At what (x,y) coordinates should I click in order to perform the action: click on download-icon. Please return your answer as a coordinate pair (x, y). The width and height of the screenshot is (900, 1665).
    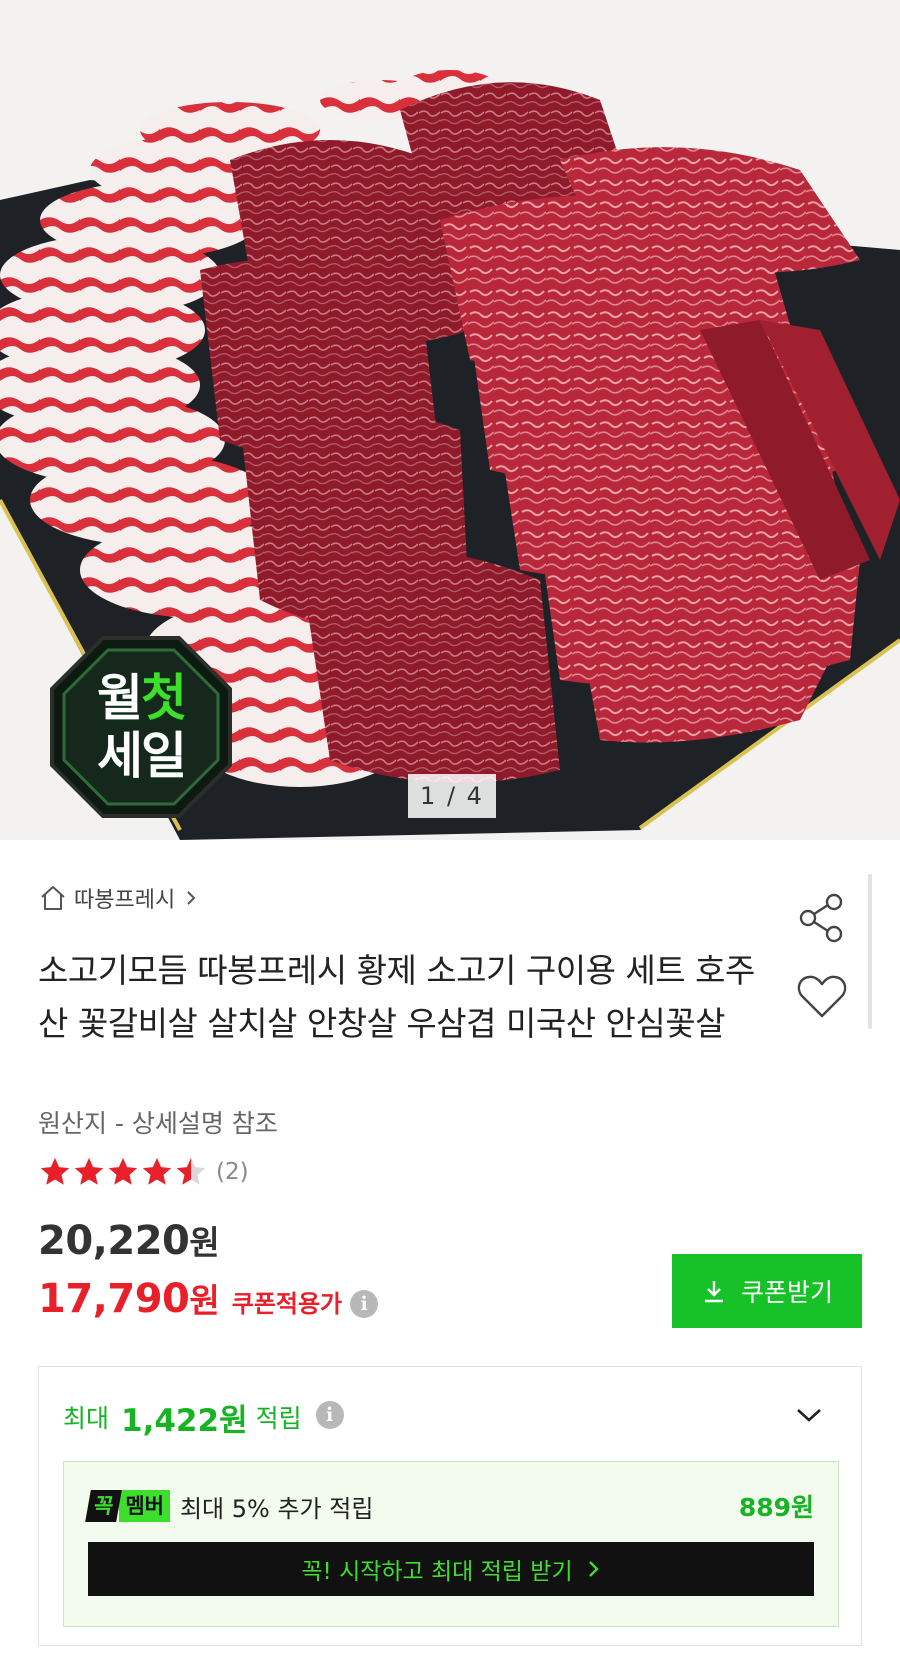
    Looking at the image, I should click on (713, 1292).